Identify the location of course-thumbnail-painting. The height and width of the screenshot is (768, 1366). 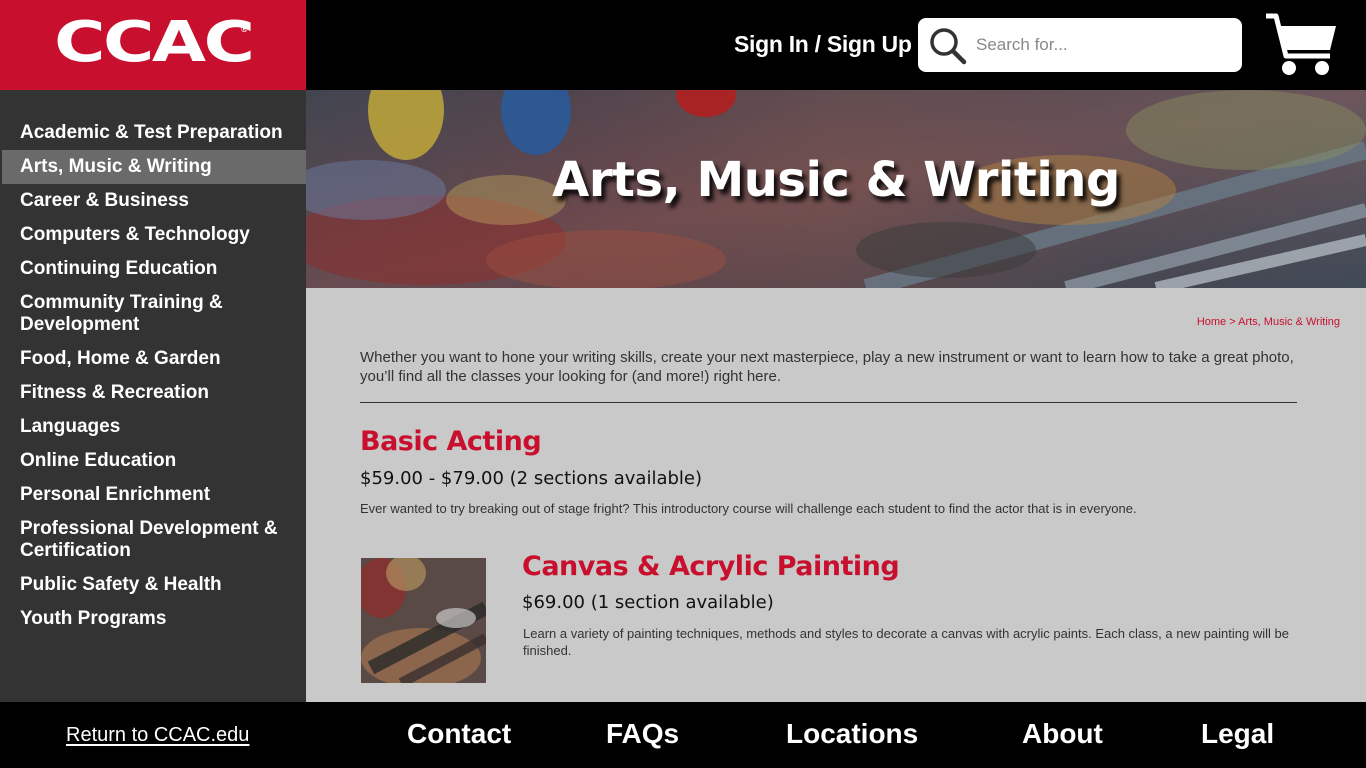
(423, 620).